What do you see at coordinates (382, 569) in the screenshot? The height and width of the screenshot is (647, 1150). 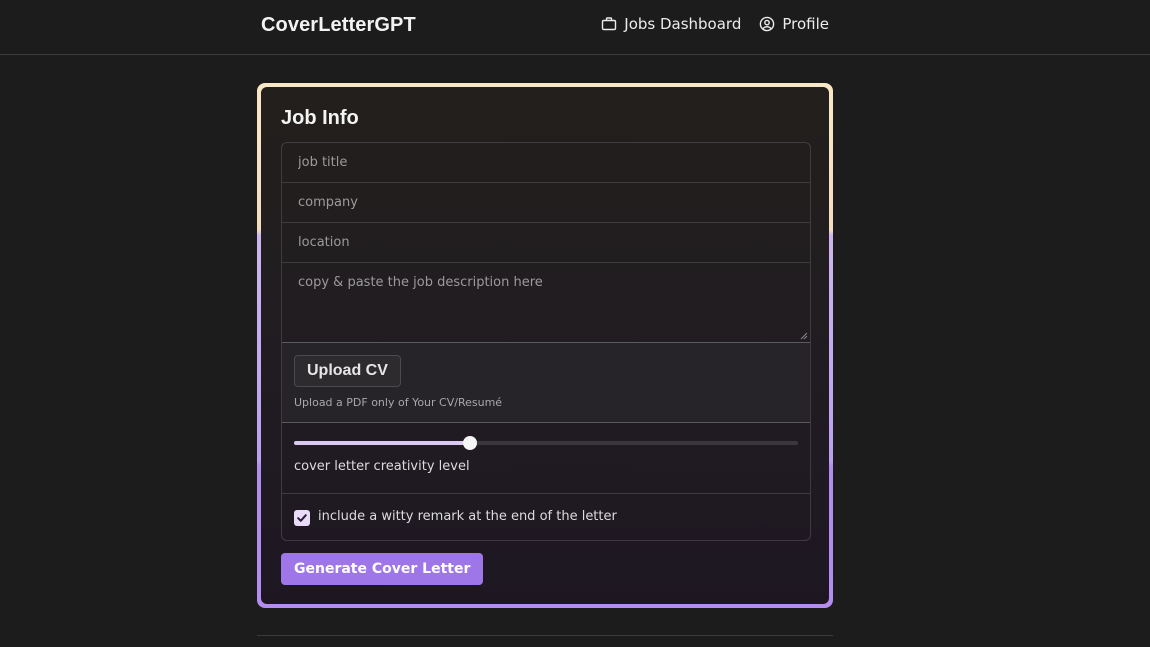 I see `generate-cover-letter-button: Generate Cover Letter` at bounding box center [382, 569].